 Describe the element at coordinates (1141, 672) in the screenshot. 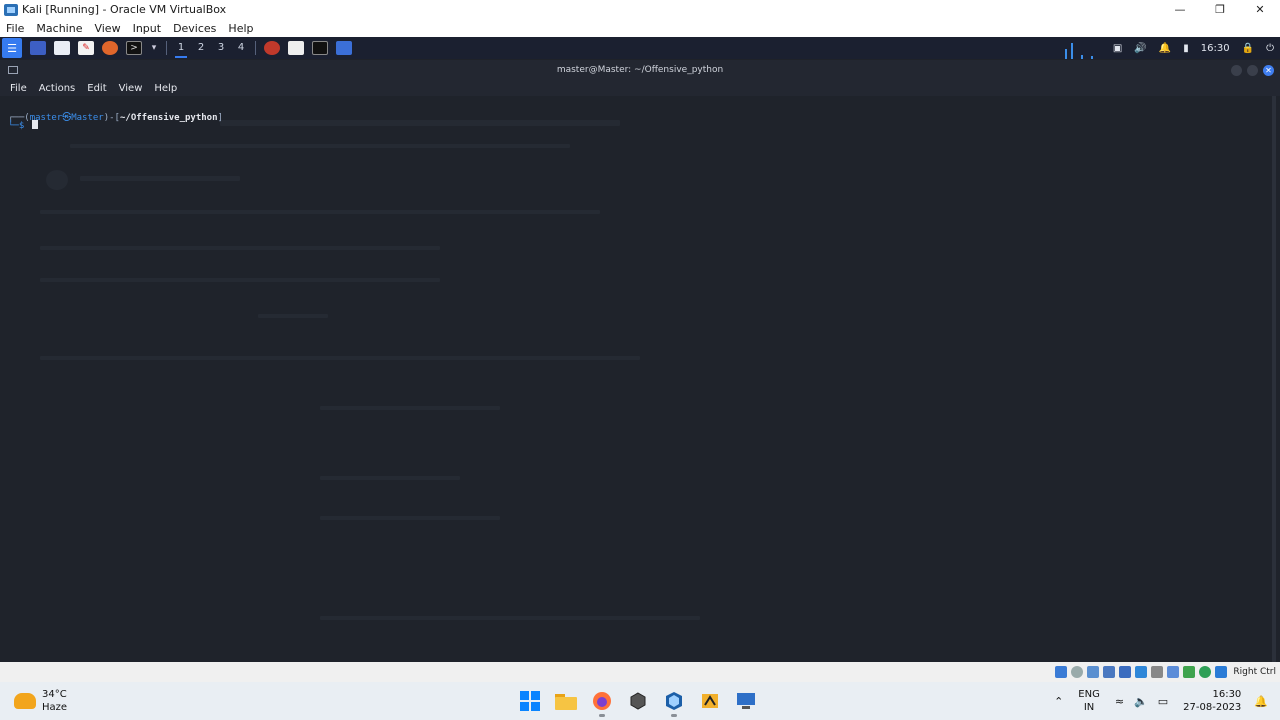

I see `shared-folders-icon` at that location.